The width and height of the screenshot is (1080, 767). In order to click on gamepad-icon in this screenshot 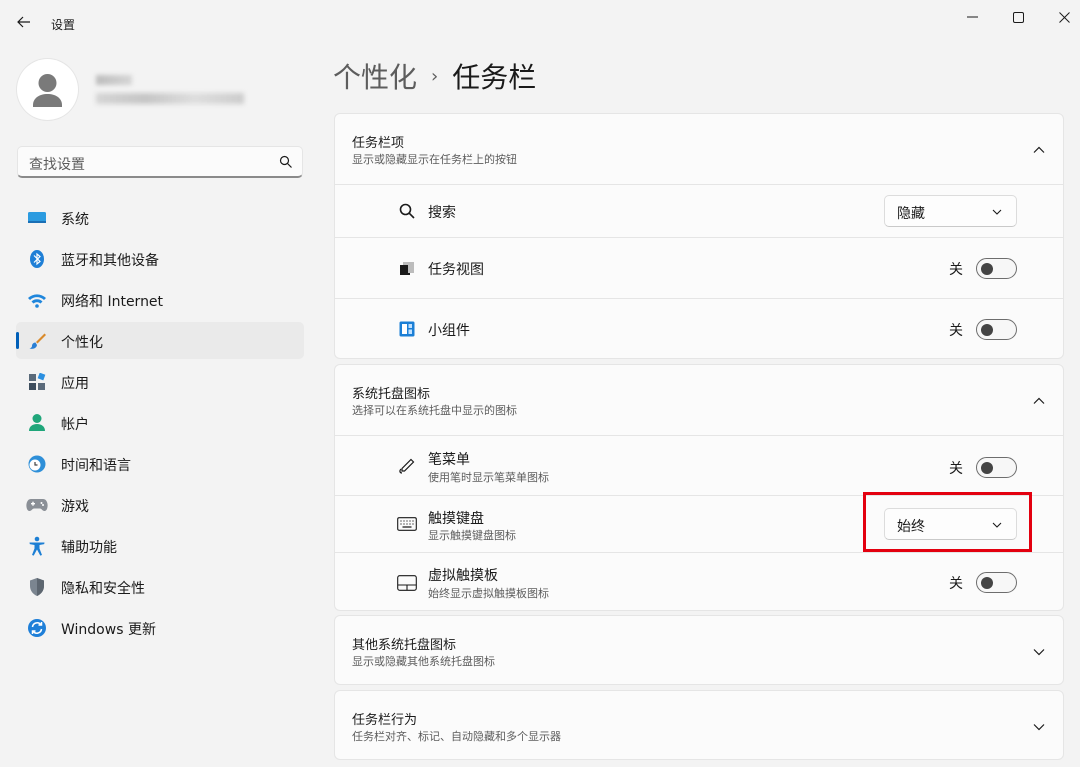, I will do `click(37, 505)`.